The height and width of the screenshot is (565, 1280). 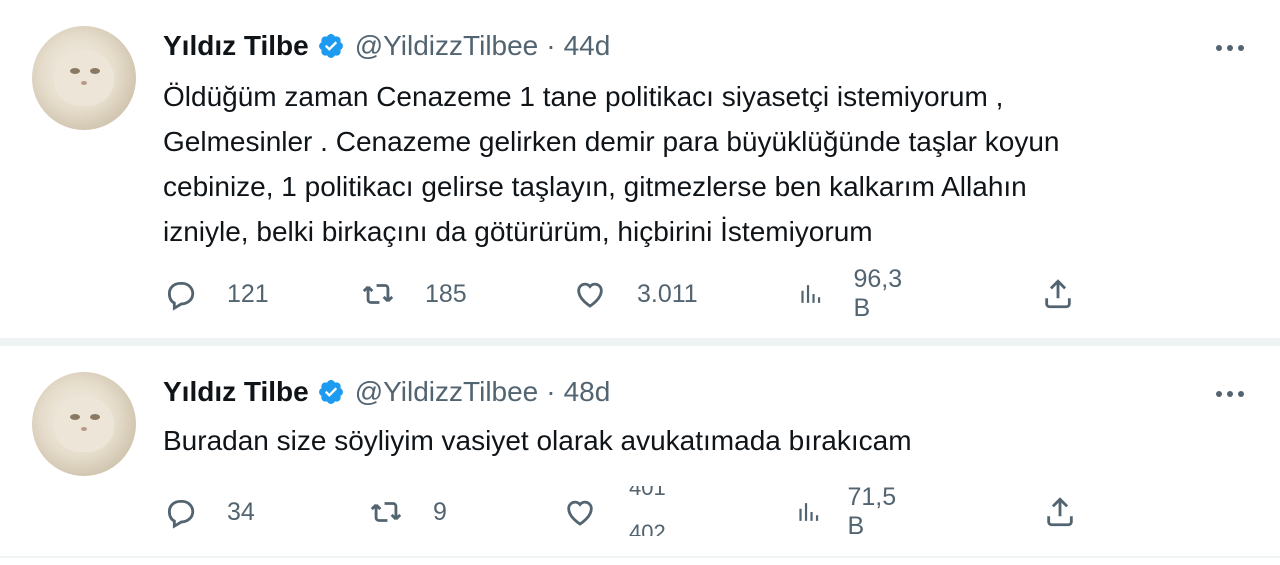 What do you see at coordinates (241, 511) in the screenshot?
I see `reply-count: 34` at bounding box center [241, 511].